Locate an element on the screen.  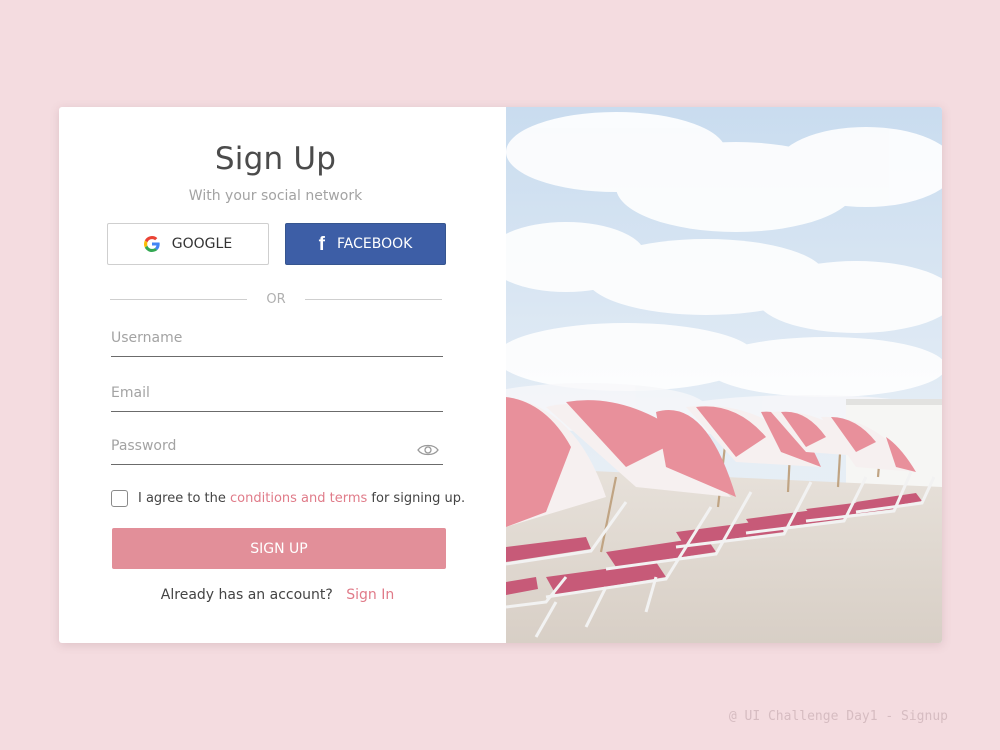
username-field-wrapper is located at coordinates (277, 339).